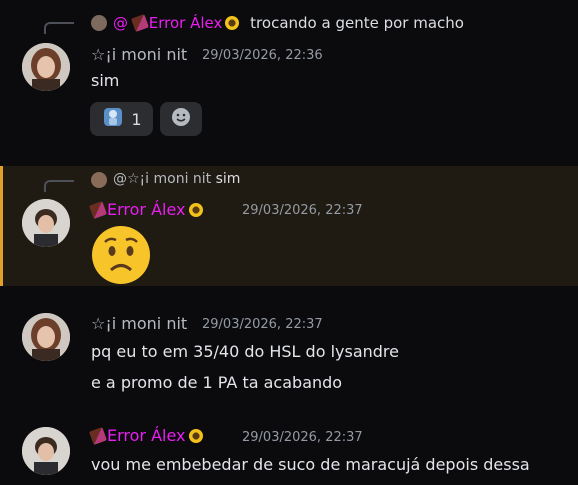 This screenshot has height=485, width=578. What do you see at coordinates (185, 23) in the screenshot?
I see `reply-author: Error Álex` at bounding box center [185, 23].